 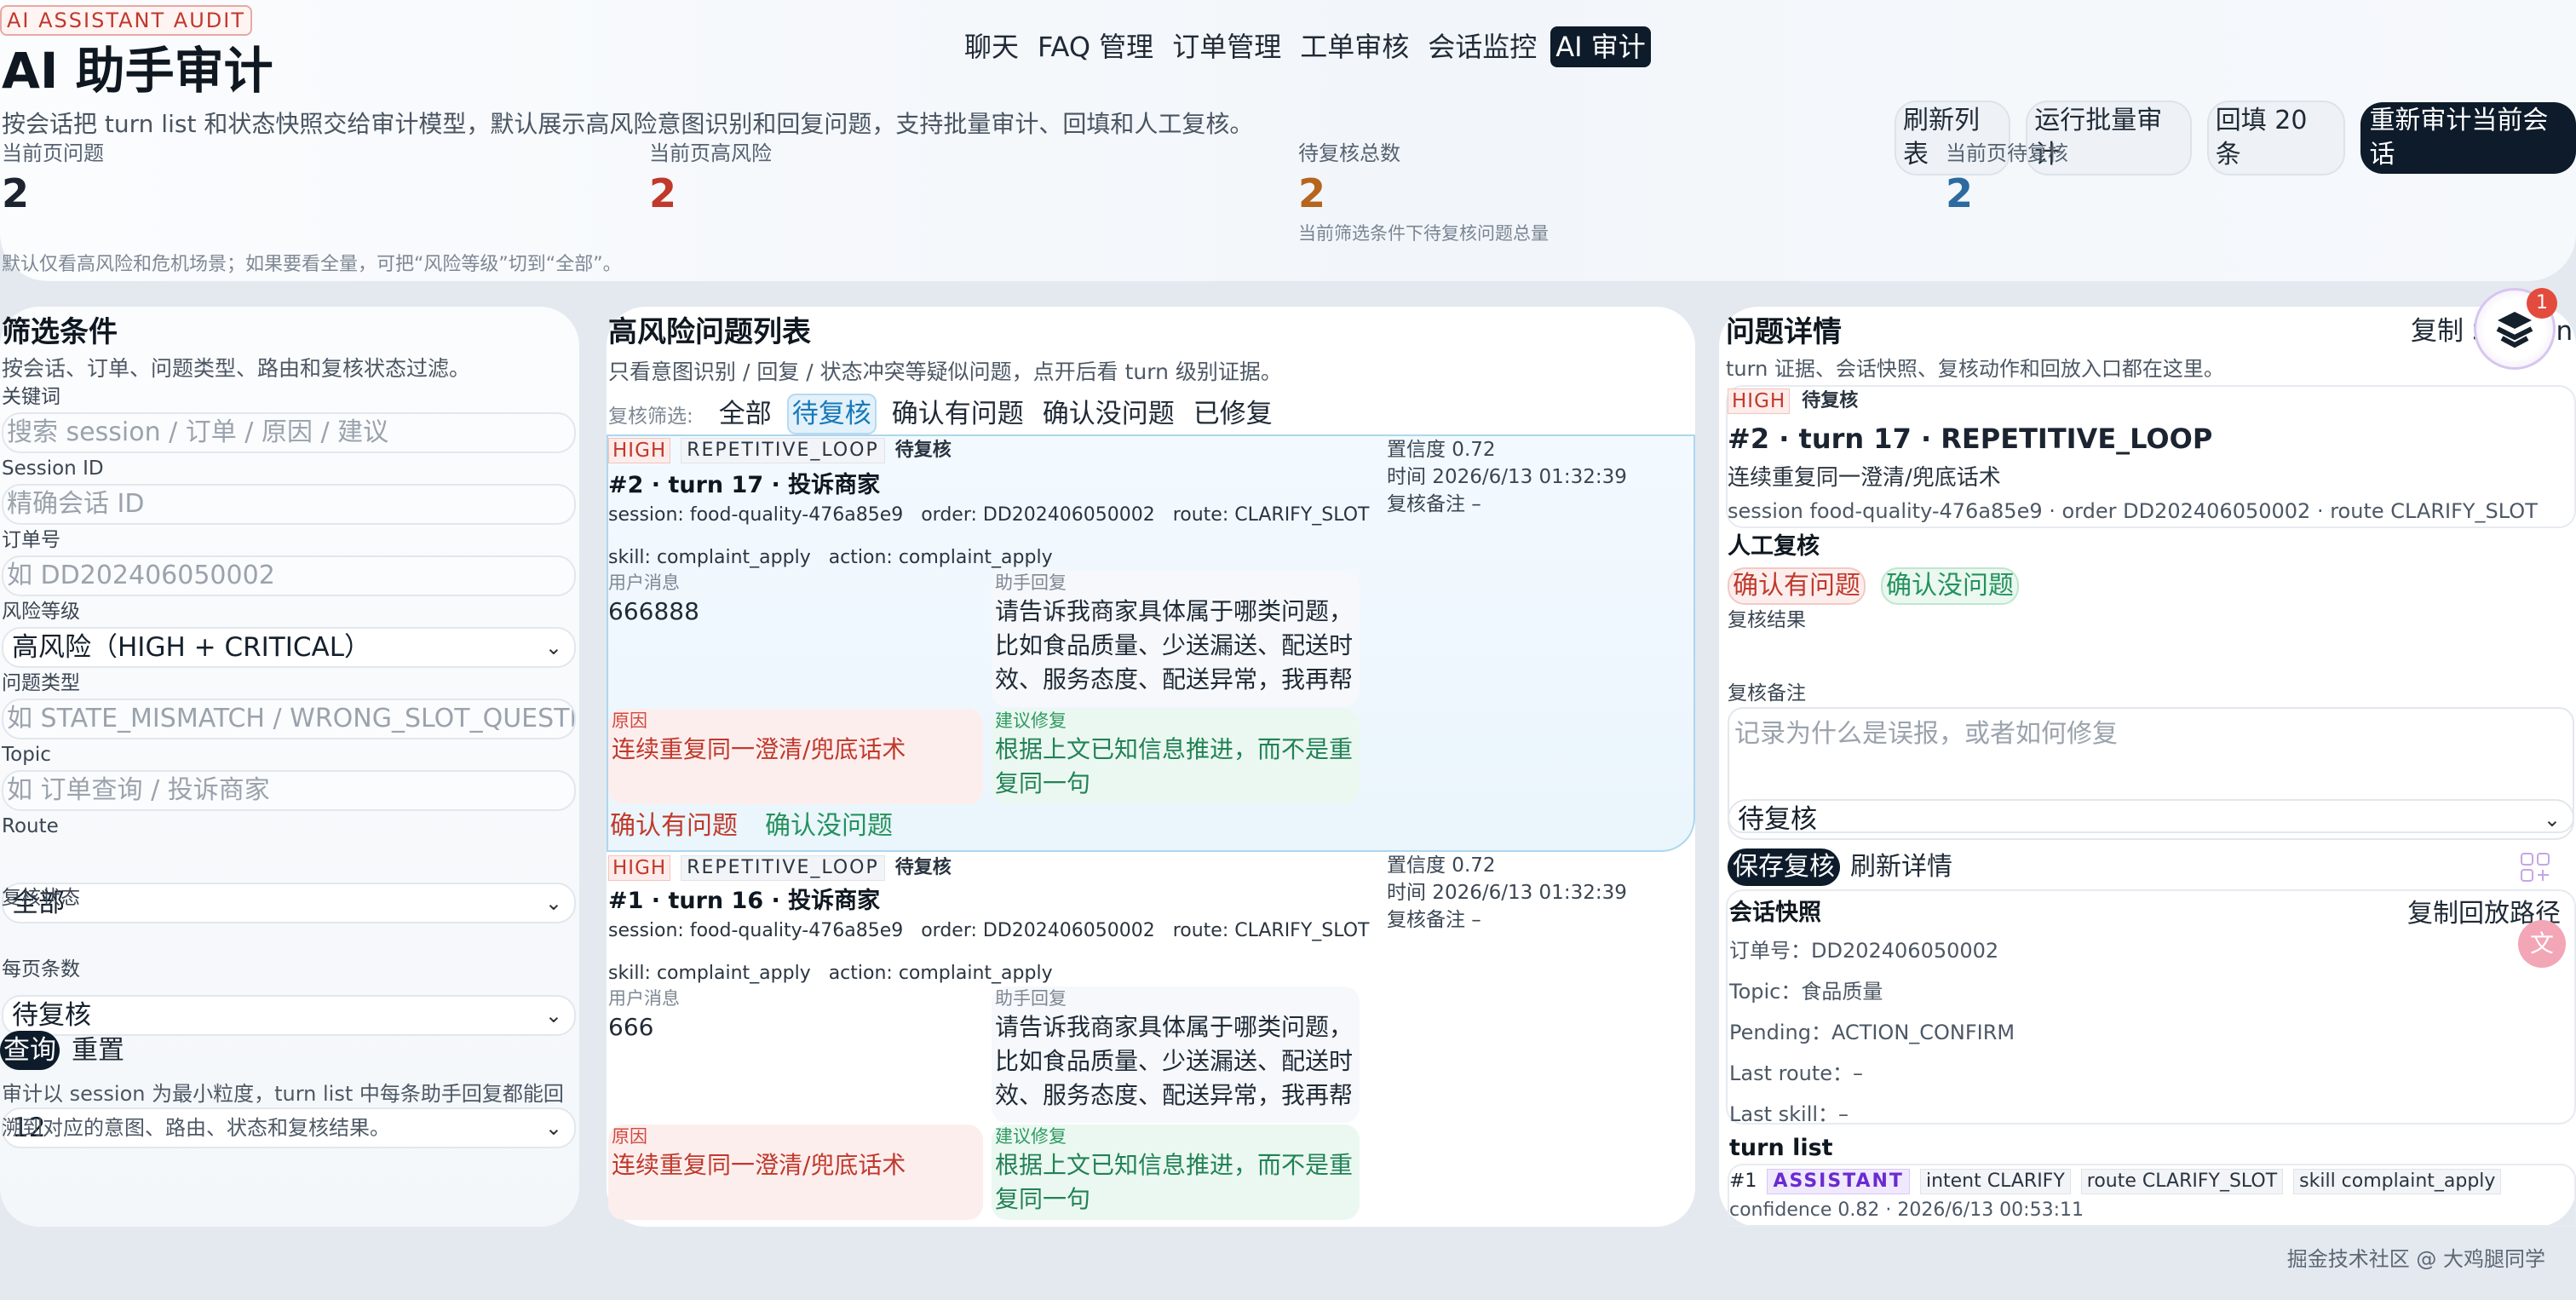 What do you see at coordinates (1355, 46) in the screenshot?
I see `nav-tickets: 工单审核` at bounding box center [1355, 46].